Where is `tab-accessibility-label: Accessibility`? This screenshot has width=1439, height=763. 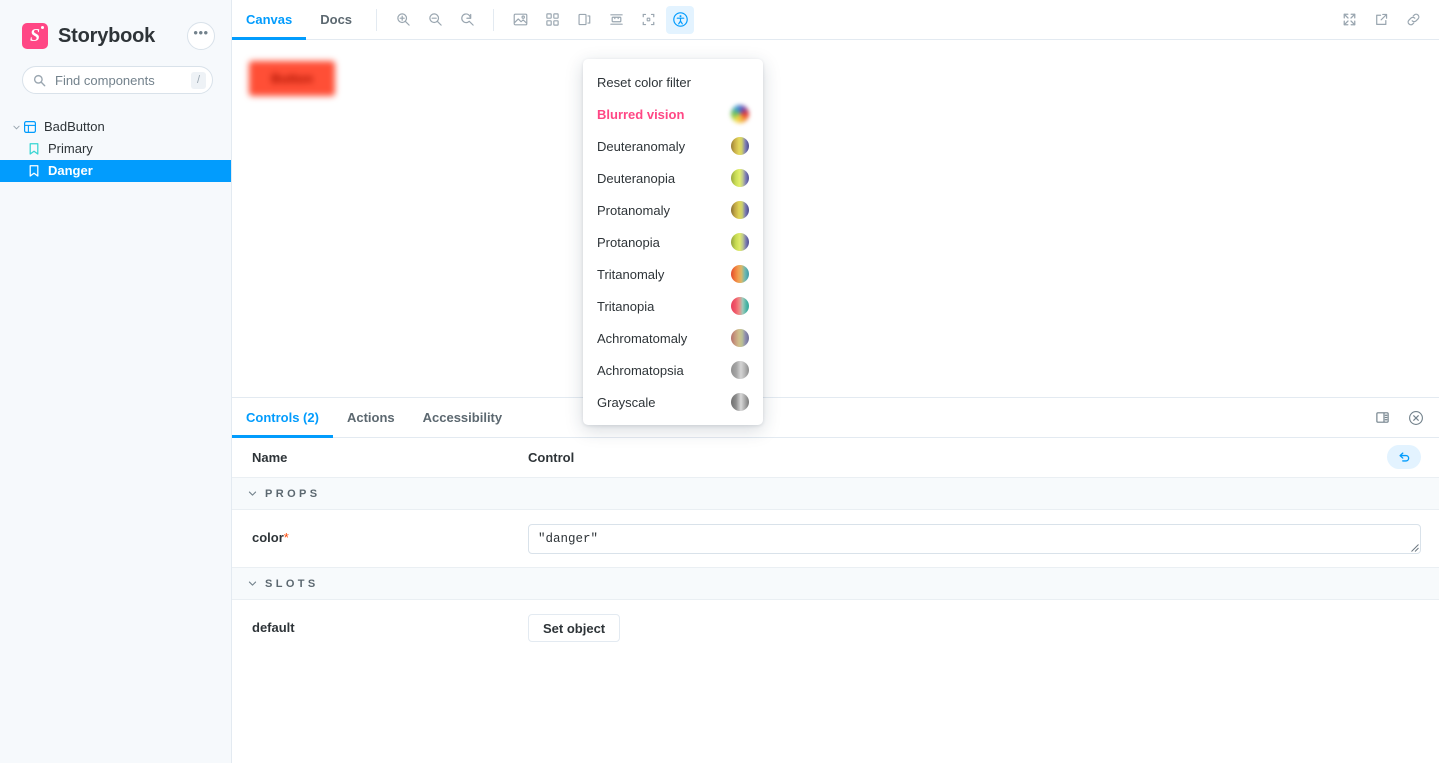
tab-accessibility-label: Accessibility is located at coordinates (462, 417).